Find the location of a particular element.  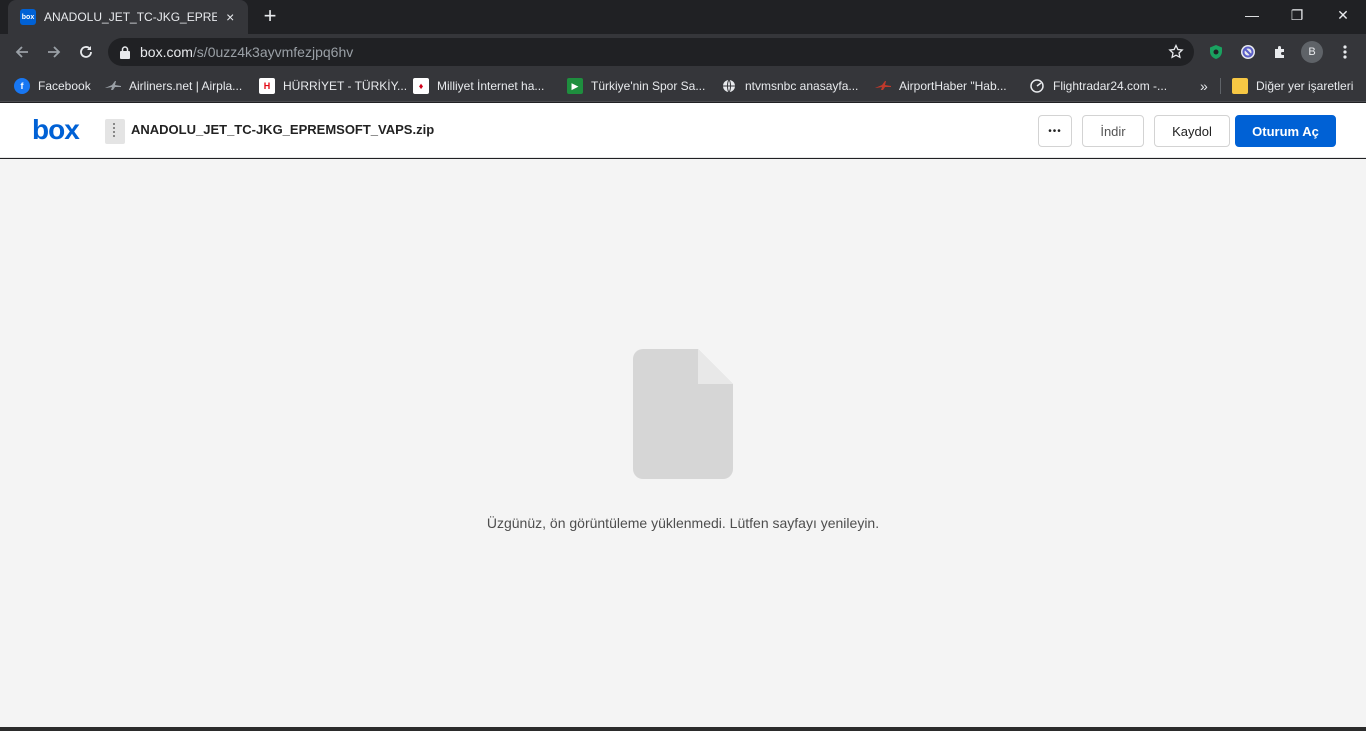

airporthaber-icon is located at coordinates (883, 86).